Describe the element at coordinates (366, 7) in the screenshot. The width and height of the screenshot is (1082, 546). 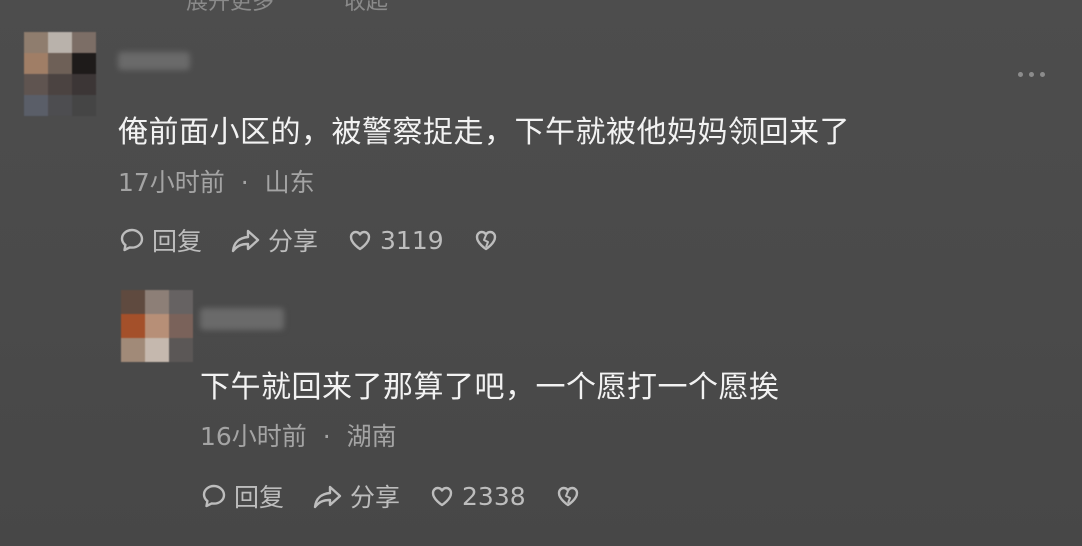
I see `collapse-link: 收起` at that location.